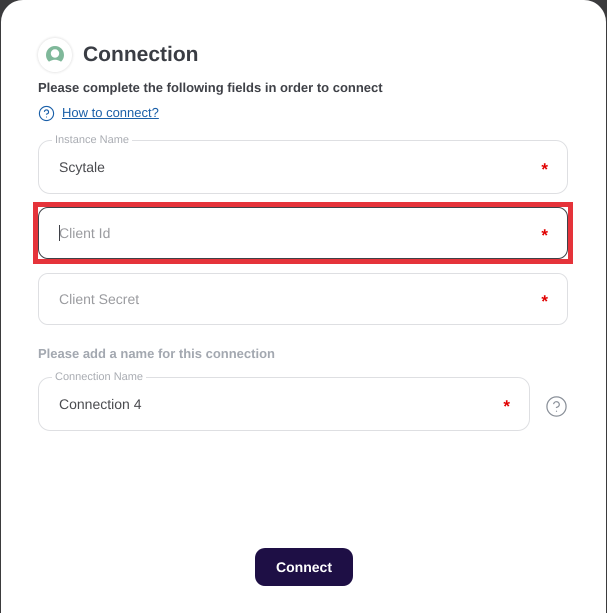  What do you see at coordinates (59, 233) in the screenshot?
I see `text-cursor` at bounding box center [59, 233].